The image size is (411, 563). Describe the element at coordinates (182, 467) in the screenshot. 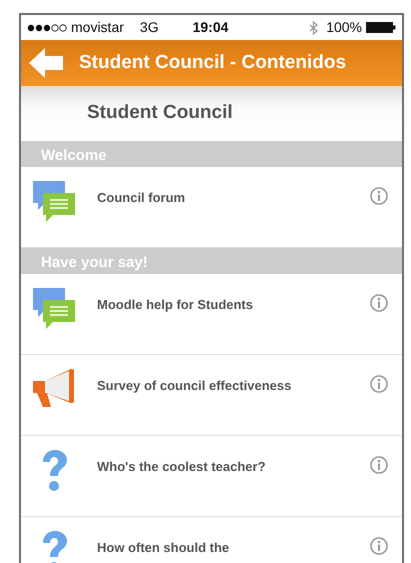

I see `activity-label: Who's the coolest teacher?` at that location.